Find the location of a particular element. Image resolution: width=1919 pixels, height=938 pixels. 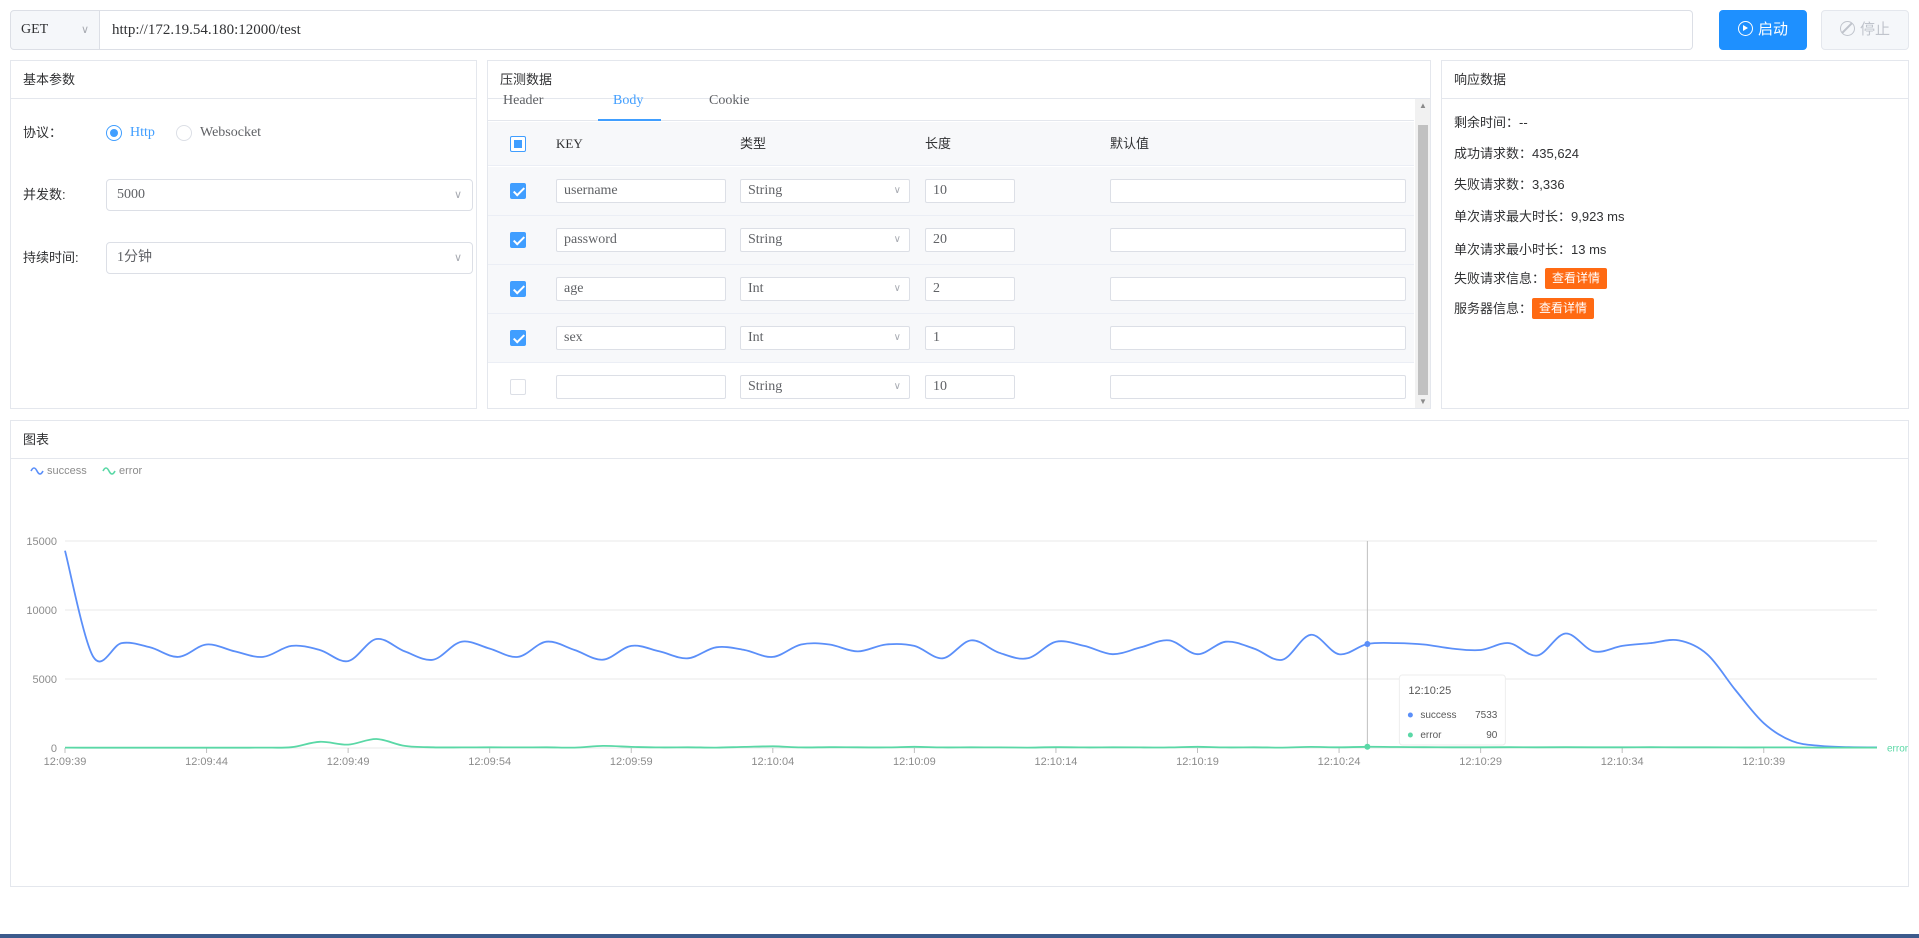

x-tick-label: 12:09:49 is located at coordinates (348, 762).